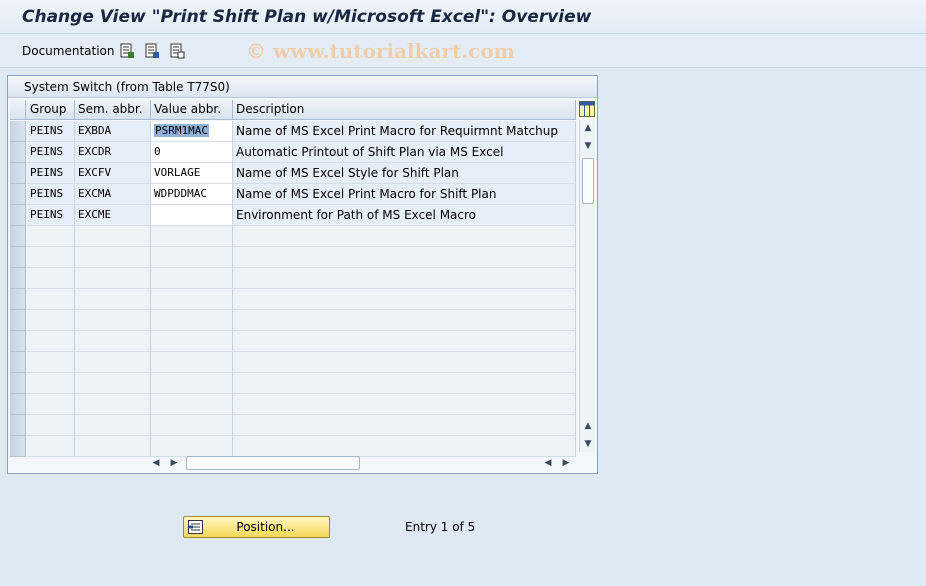 This screenshot has width=926, height=586. What do you see at coordinates (113, 110) in the screenshot?
I see `column-header-sem-abbr: Sem. abbr.` at bounding box center [113, 110].